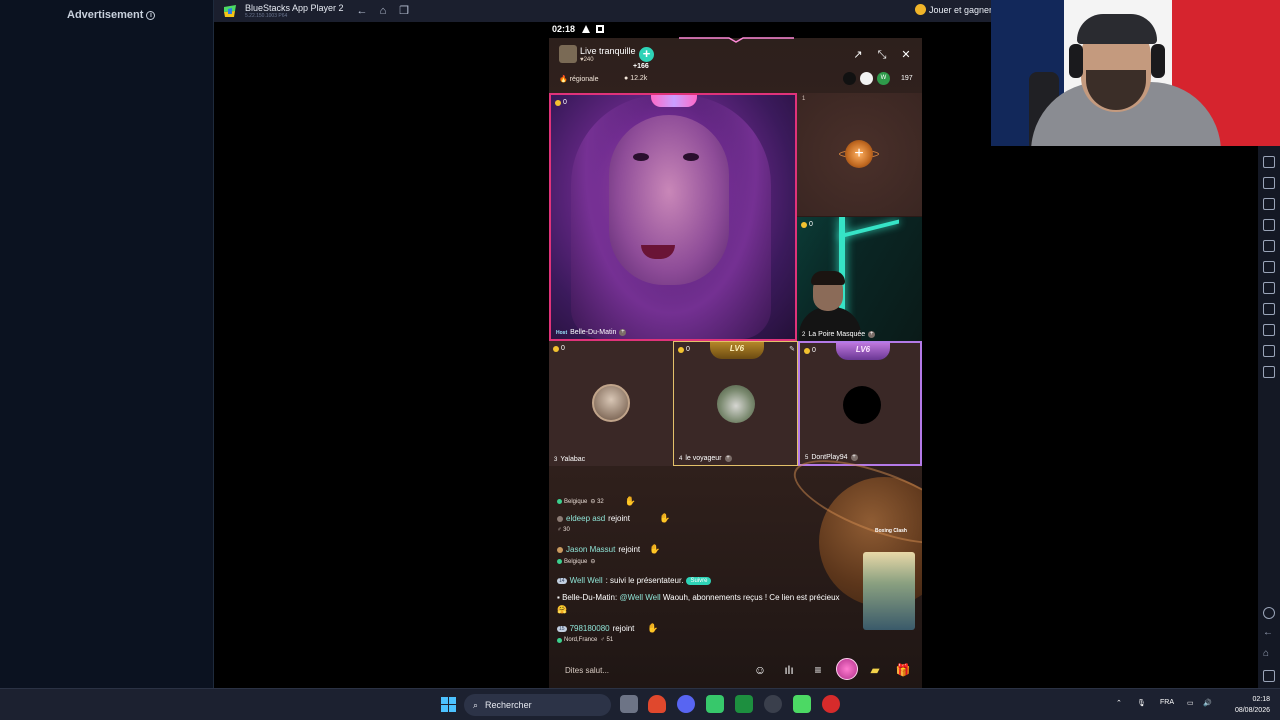  What do you see at coordinates (1269, 634) in the screenshot?
I see `back-icon: ←` at bounding box center [1269, 634].